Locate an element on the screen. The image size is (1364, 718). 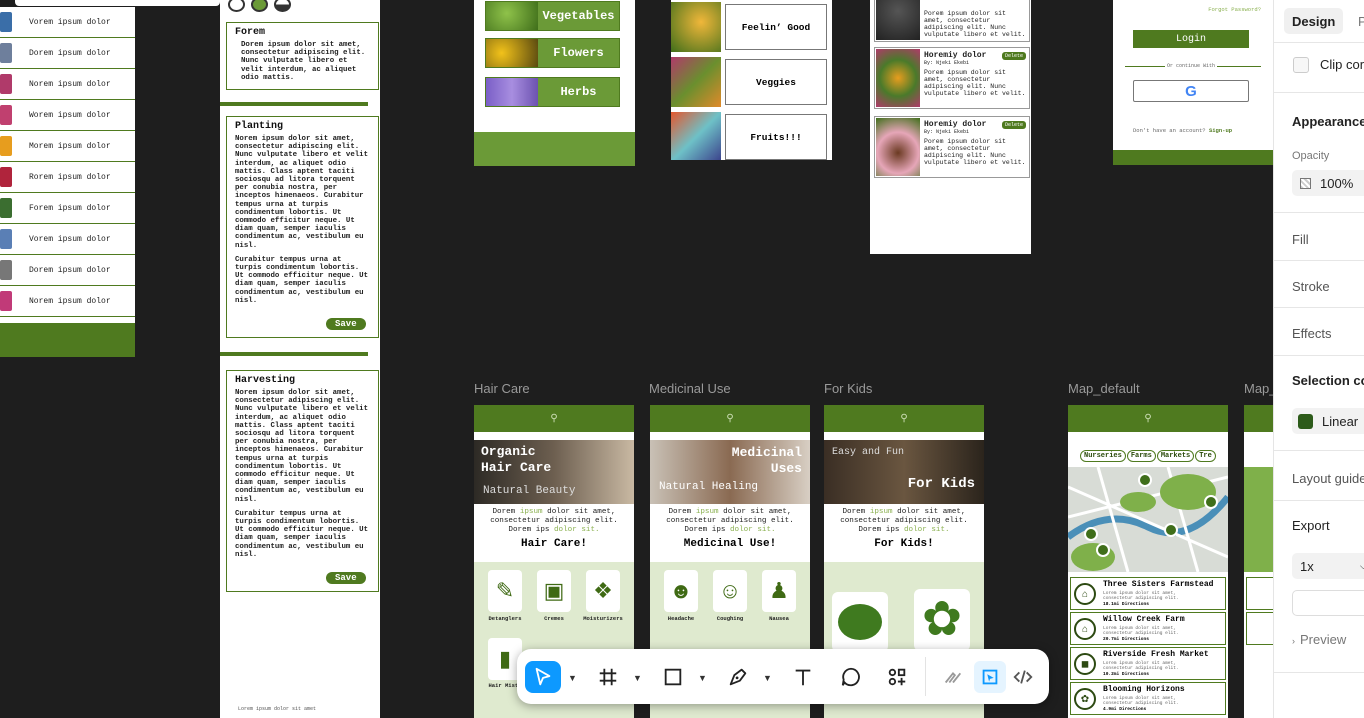
category-frame: Vegetables Flowers Herbs is located at coordinates (554, 83).